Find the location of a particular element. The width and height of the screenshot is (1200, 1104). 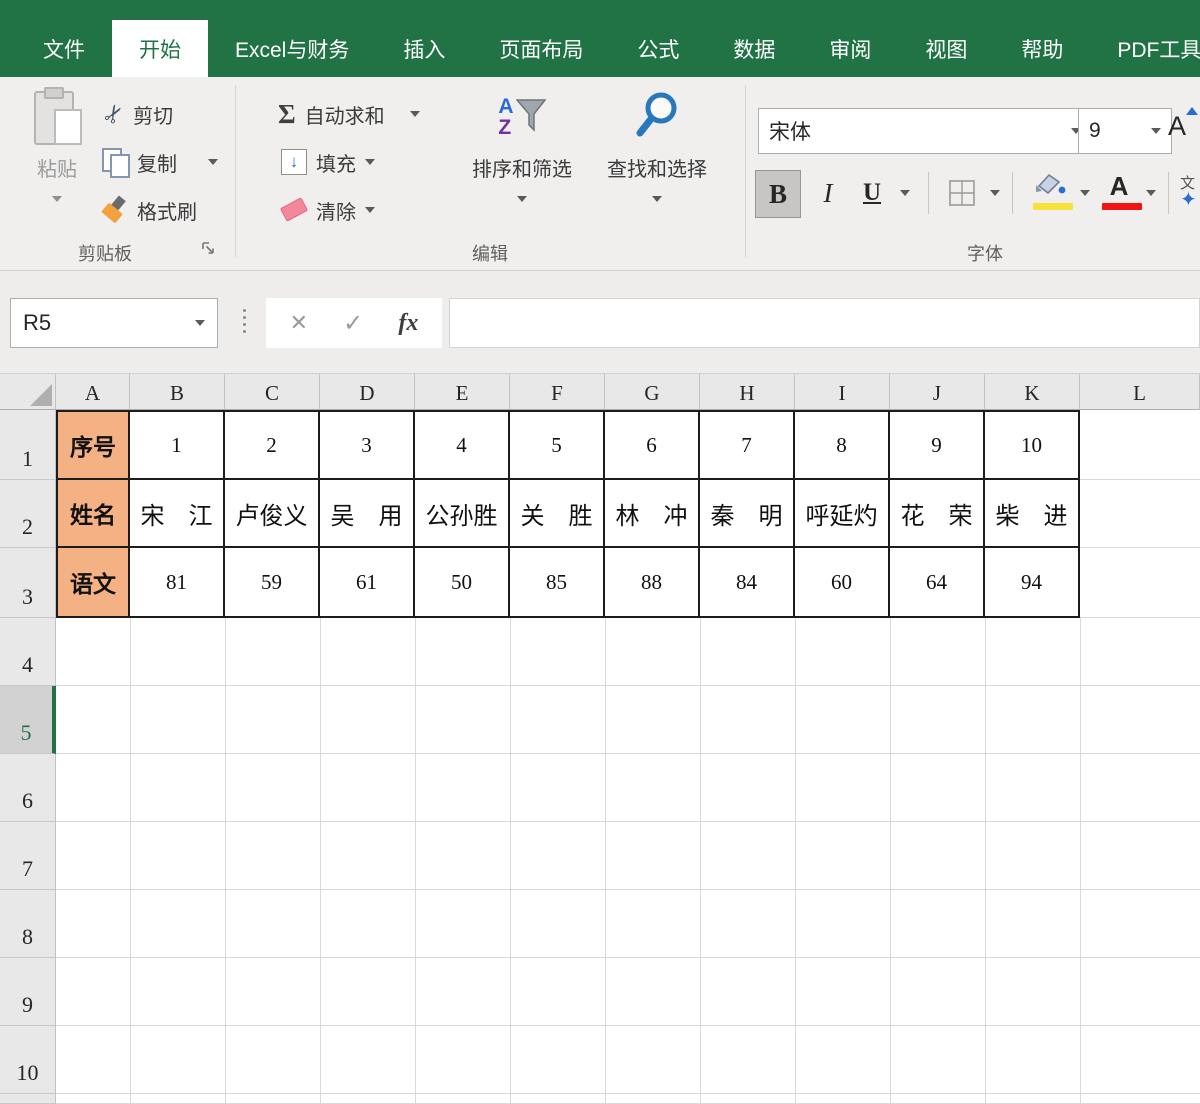

autosum-dropdown-caret is located at coordinates (414, 114).